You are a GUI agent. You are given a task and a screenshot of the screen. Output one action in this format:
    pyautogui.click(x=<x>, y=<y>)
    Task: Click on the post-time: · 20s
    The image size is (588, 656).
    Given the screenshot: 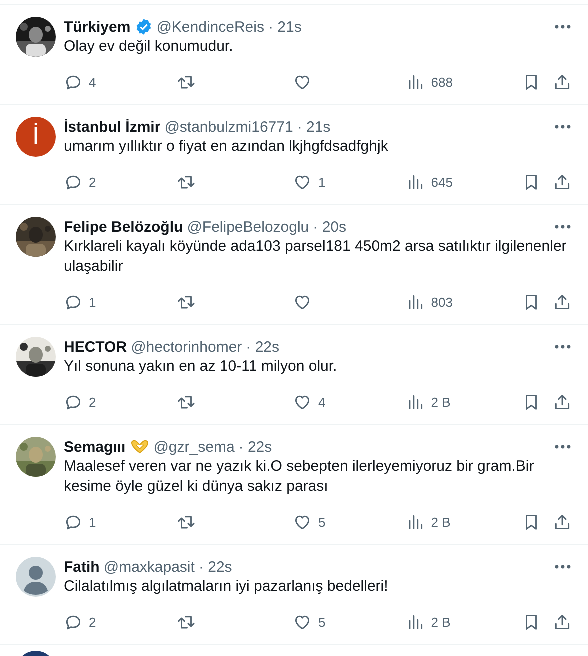 What is the action you would take?
    pyautogui.click(x=330, y=227)
    